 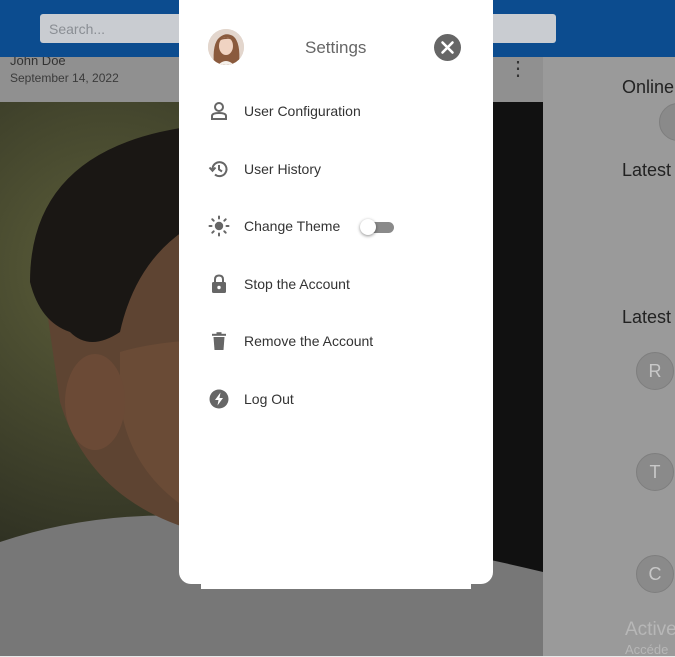 What do you see at coordinates (338, 169) in the screenshot?
I see `menu-item-user-history: User History` at bounding box center [338, 169].